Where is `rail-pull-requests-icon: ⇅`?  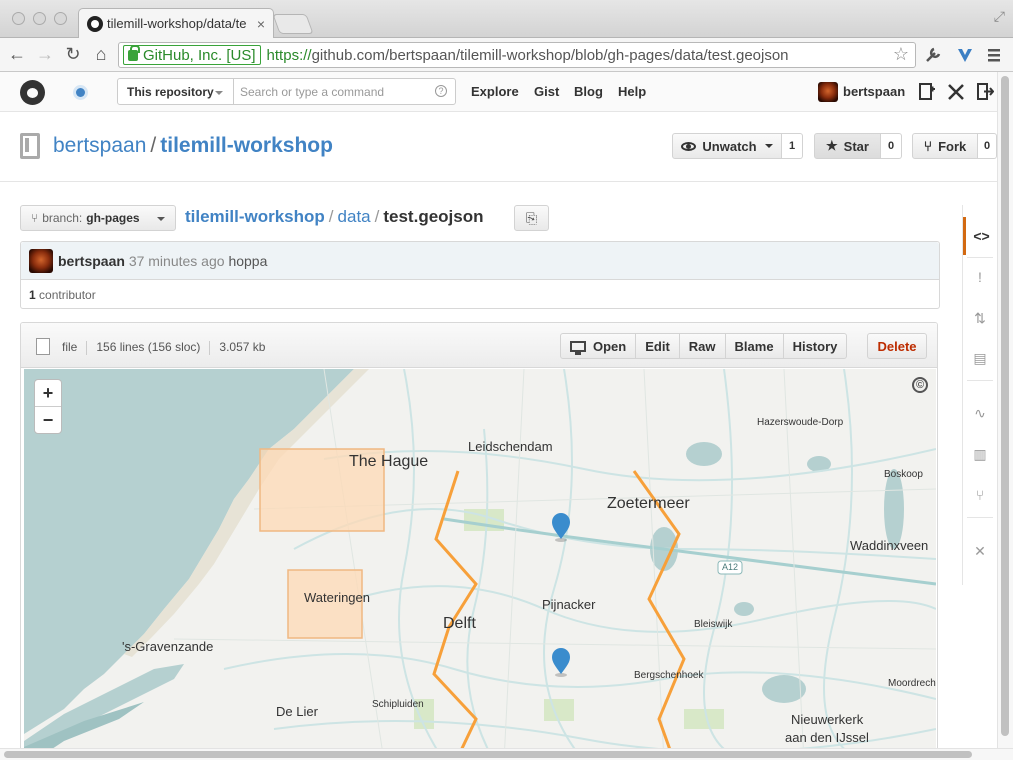 rail-pull-requests-icon: ⇅ is located at coordinates (980, 318).